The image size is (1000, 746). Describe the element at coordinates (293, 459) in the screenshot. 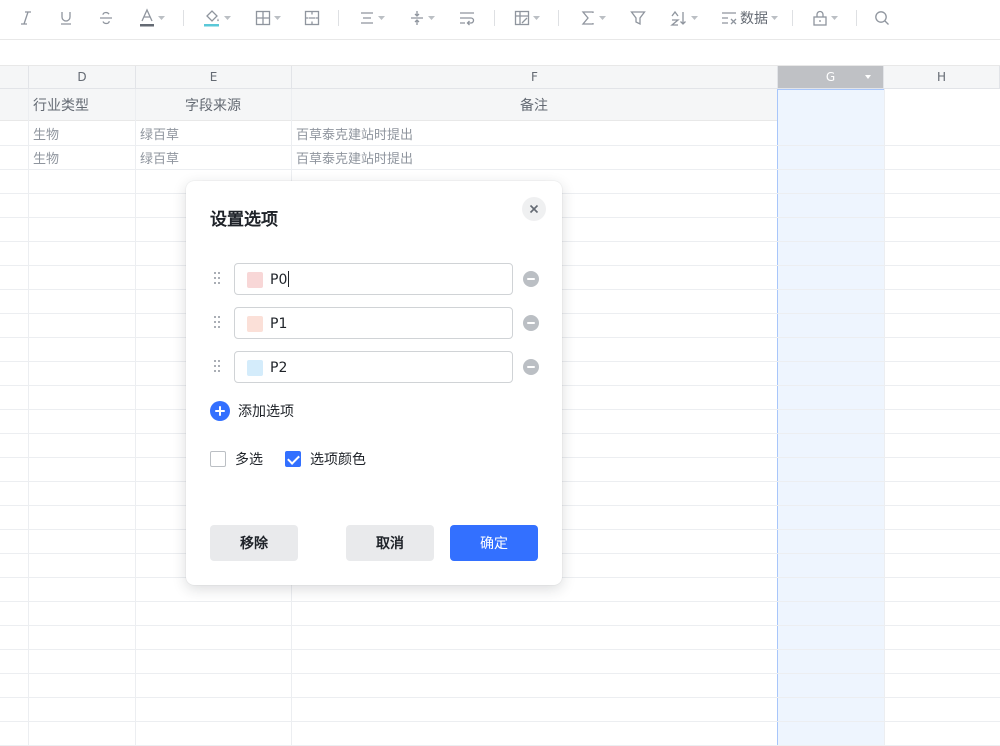

I see `checkbox-checked` at that location.